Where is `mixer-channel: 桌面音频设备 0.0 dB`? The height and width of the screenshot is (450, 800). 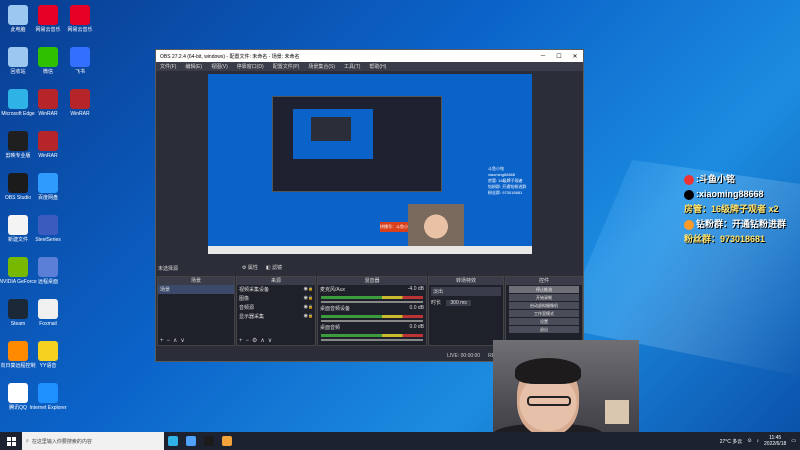 mixer-channel: 桌面音频设备 0.0 dB is located at coordinates (372, 313).